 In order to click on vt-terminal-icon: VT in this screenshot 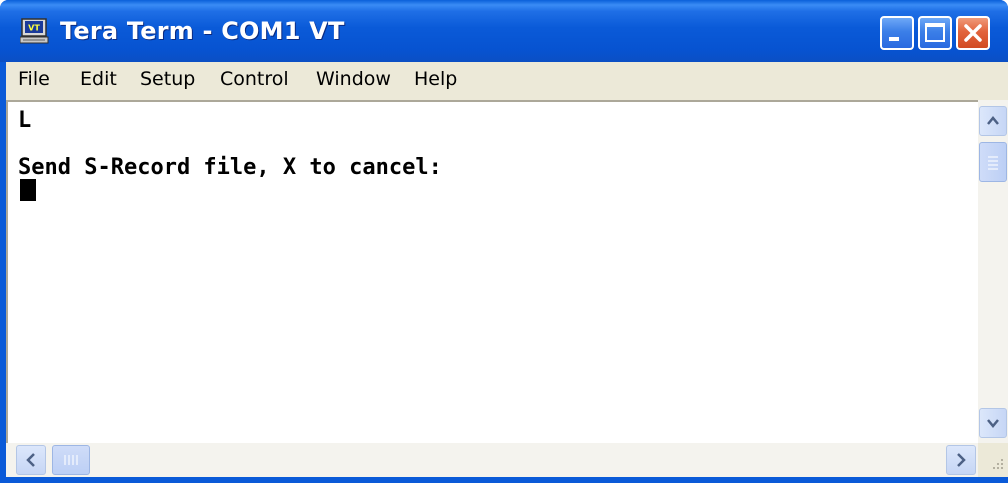, I will do `click(34, 31)`.